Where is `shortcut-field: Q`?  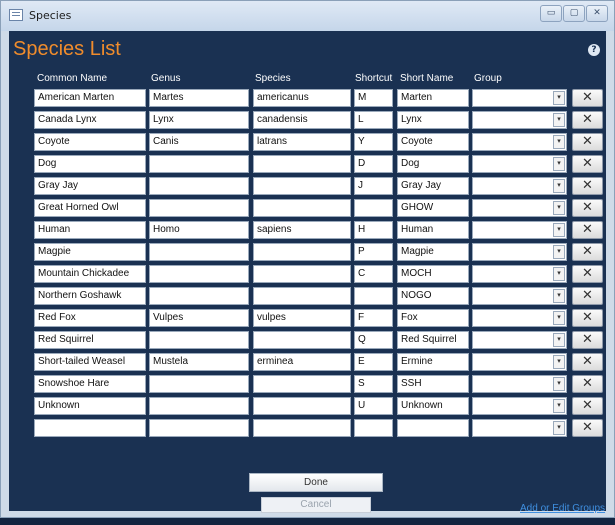 shortcut-field: Q is located at coordinates (373, 340).